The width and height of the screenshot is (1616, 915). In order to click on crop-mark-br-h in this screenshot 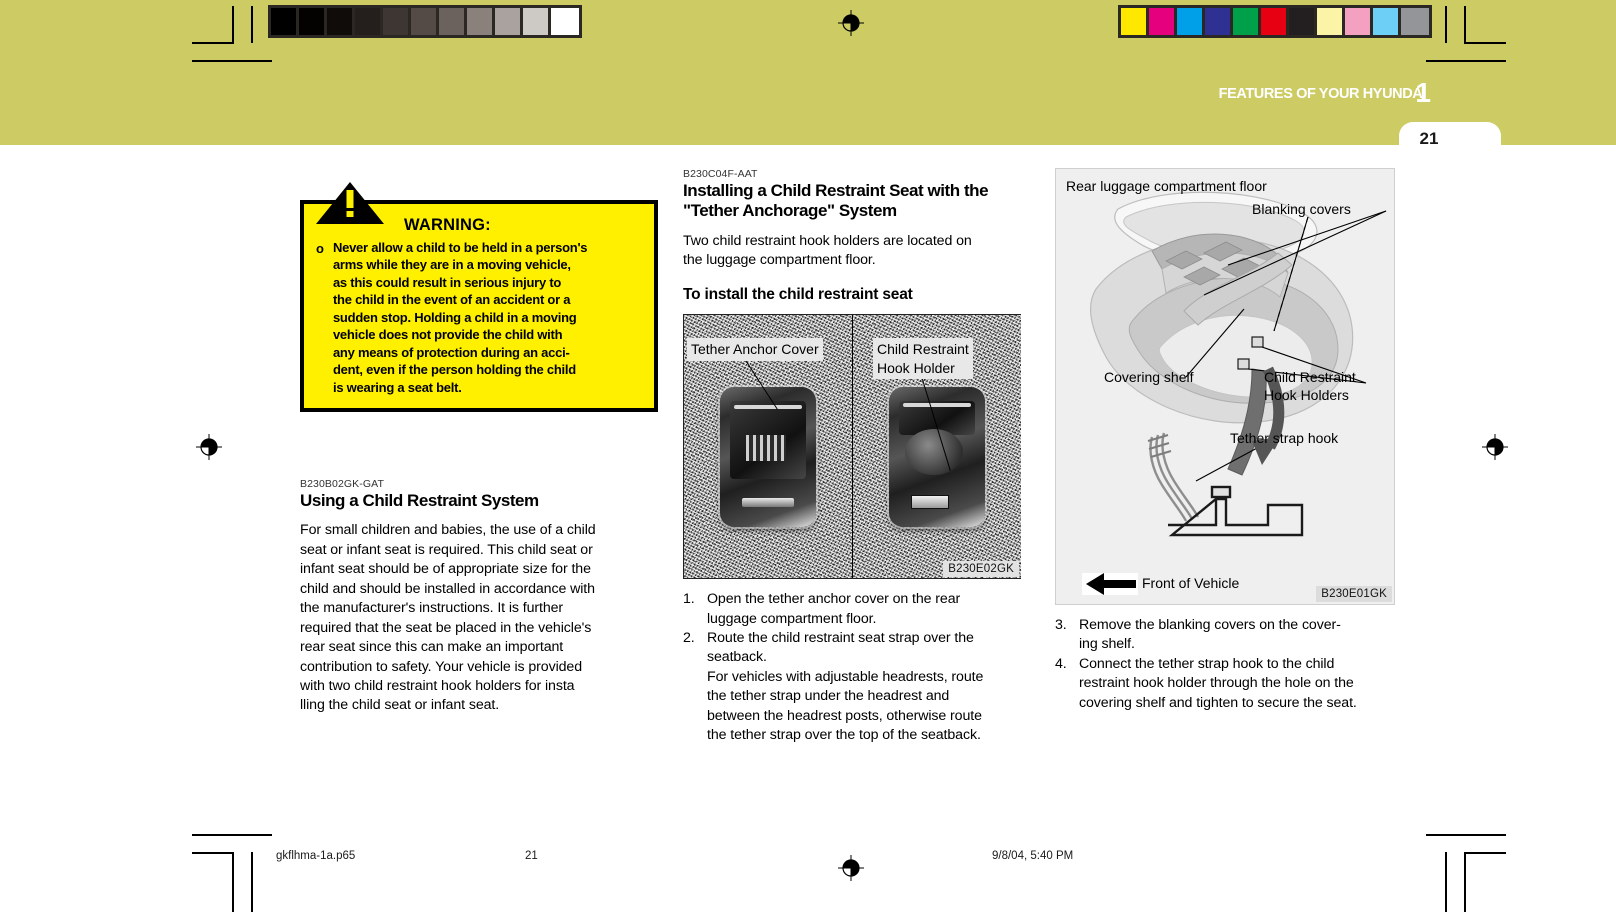, I will do `click(1485, 853)`.